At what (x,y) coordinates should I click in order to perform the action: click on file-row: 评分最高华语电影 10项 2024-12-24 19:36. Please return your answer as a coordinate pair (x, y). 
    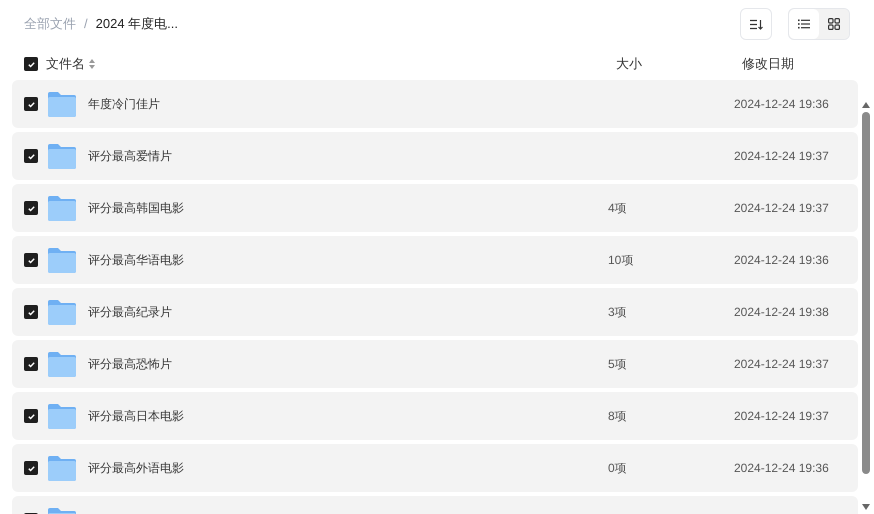
    Looking at the image, I should click on (435, 260).